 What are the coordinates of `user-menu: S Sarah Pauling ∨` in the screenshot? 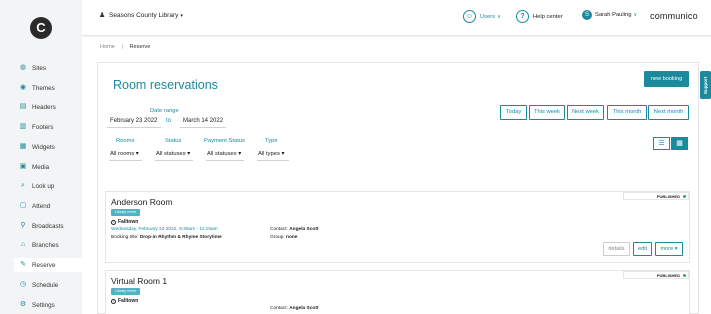 It's located at (609, 15).